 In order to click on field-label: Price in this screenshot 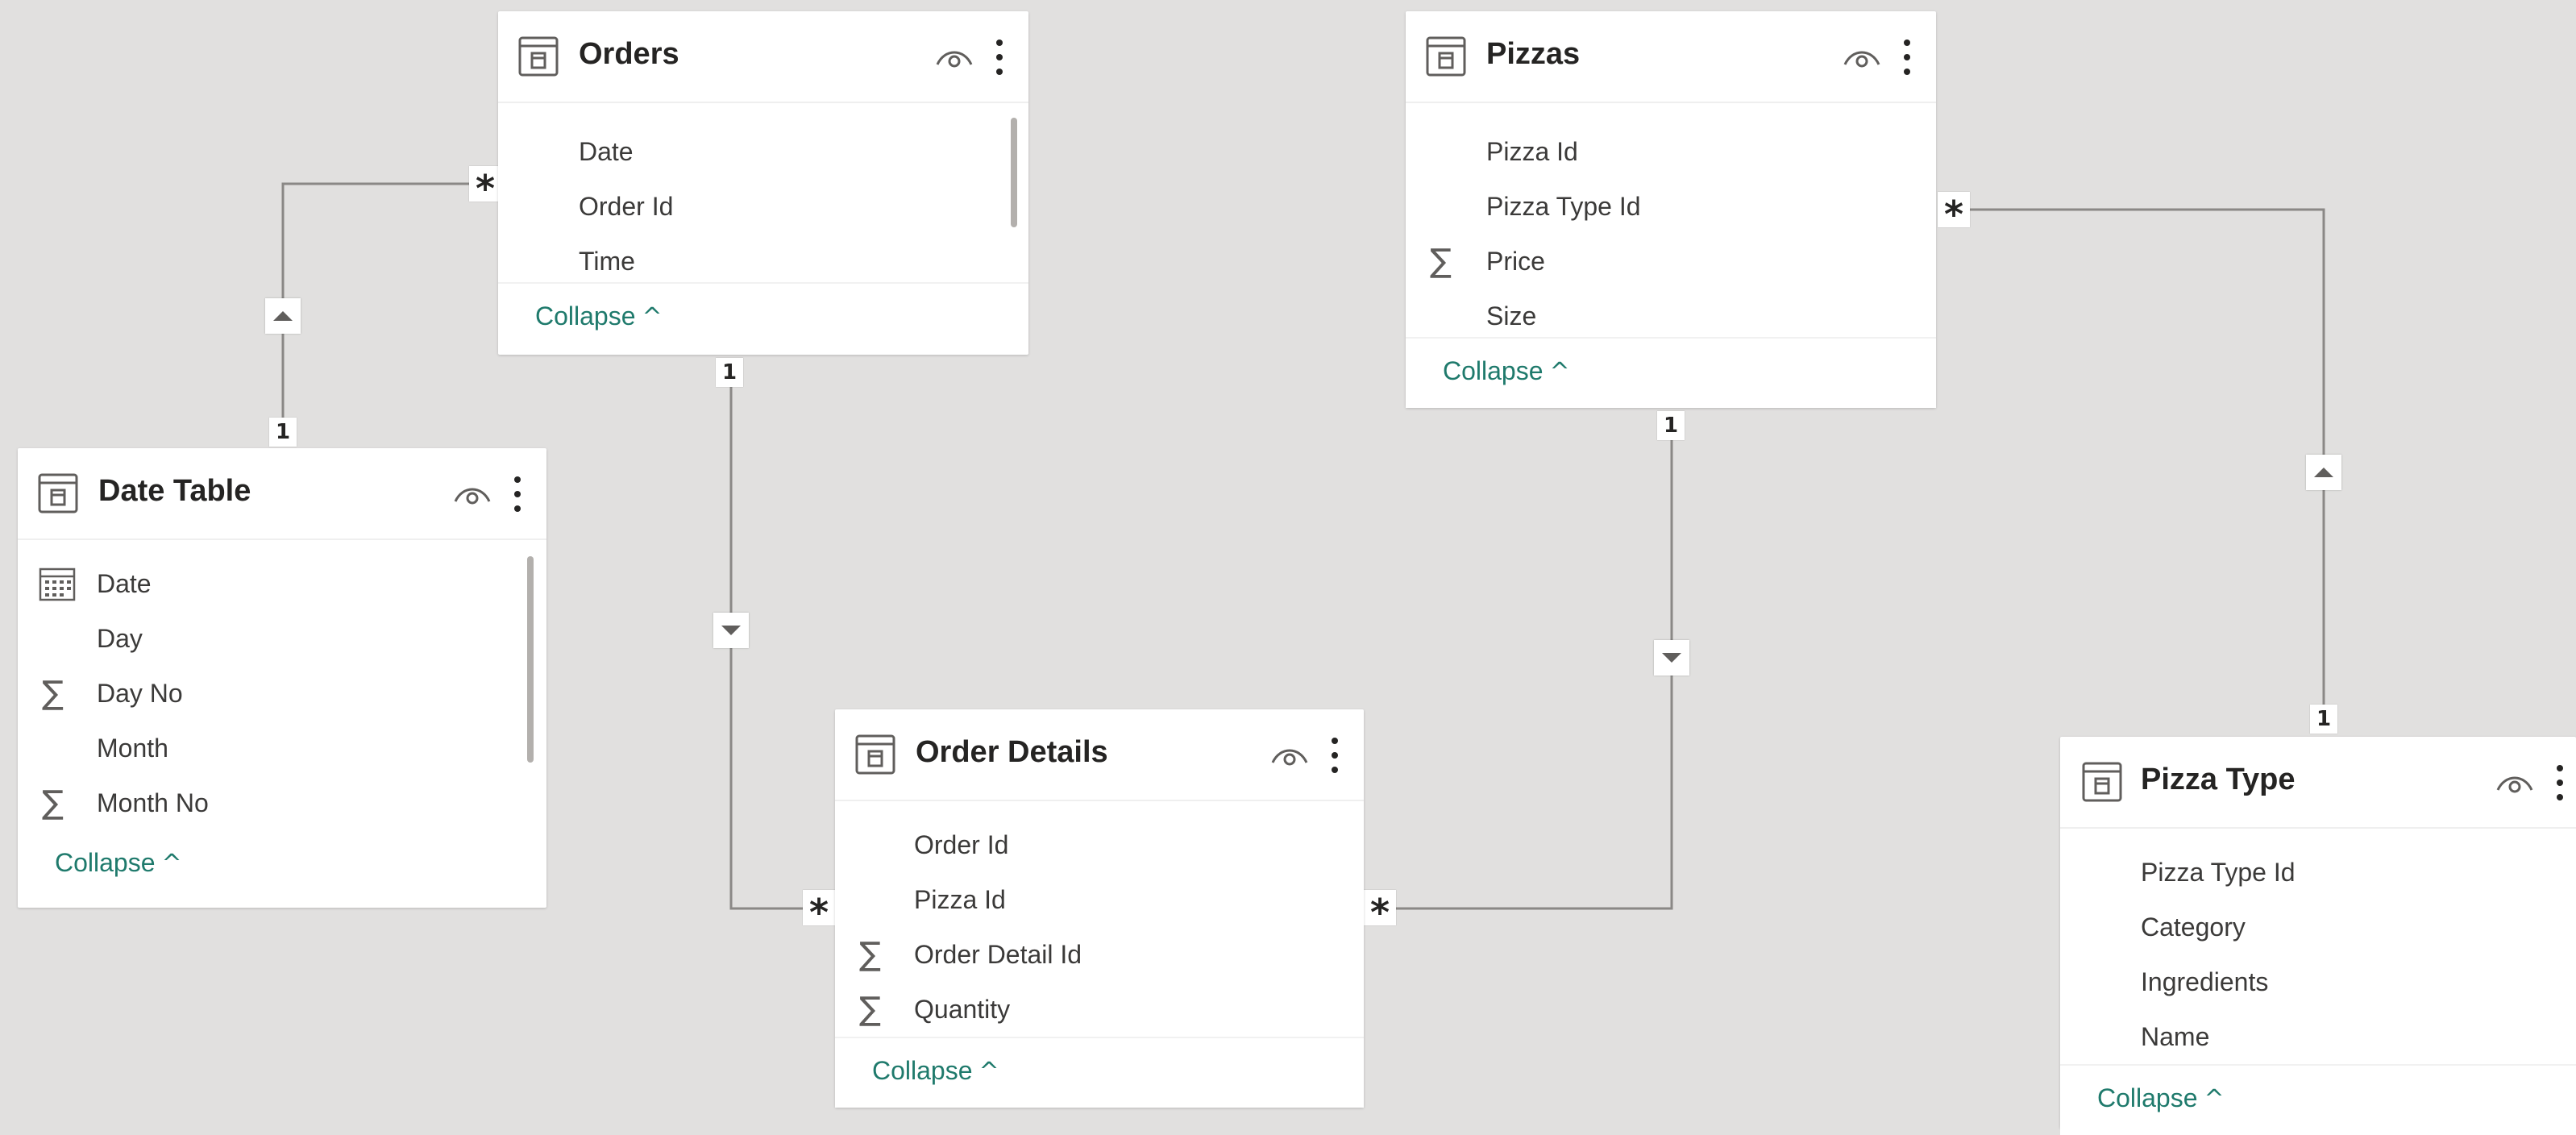, I will do `click(1515, 261)`.